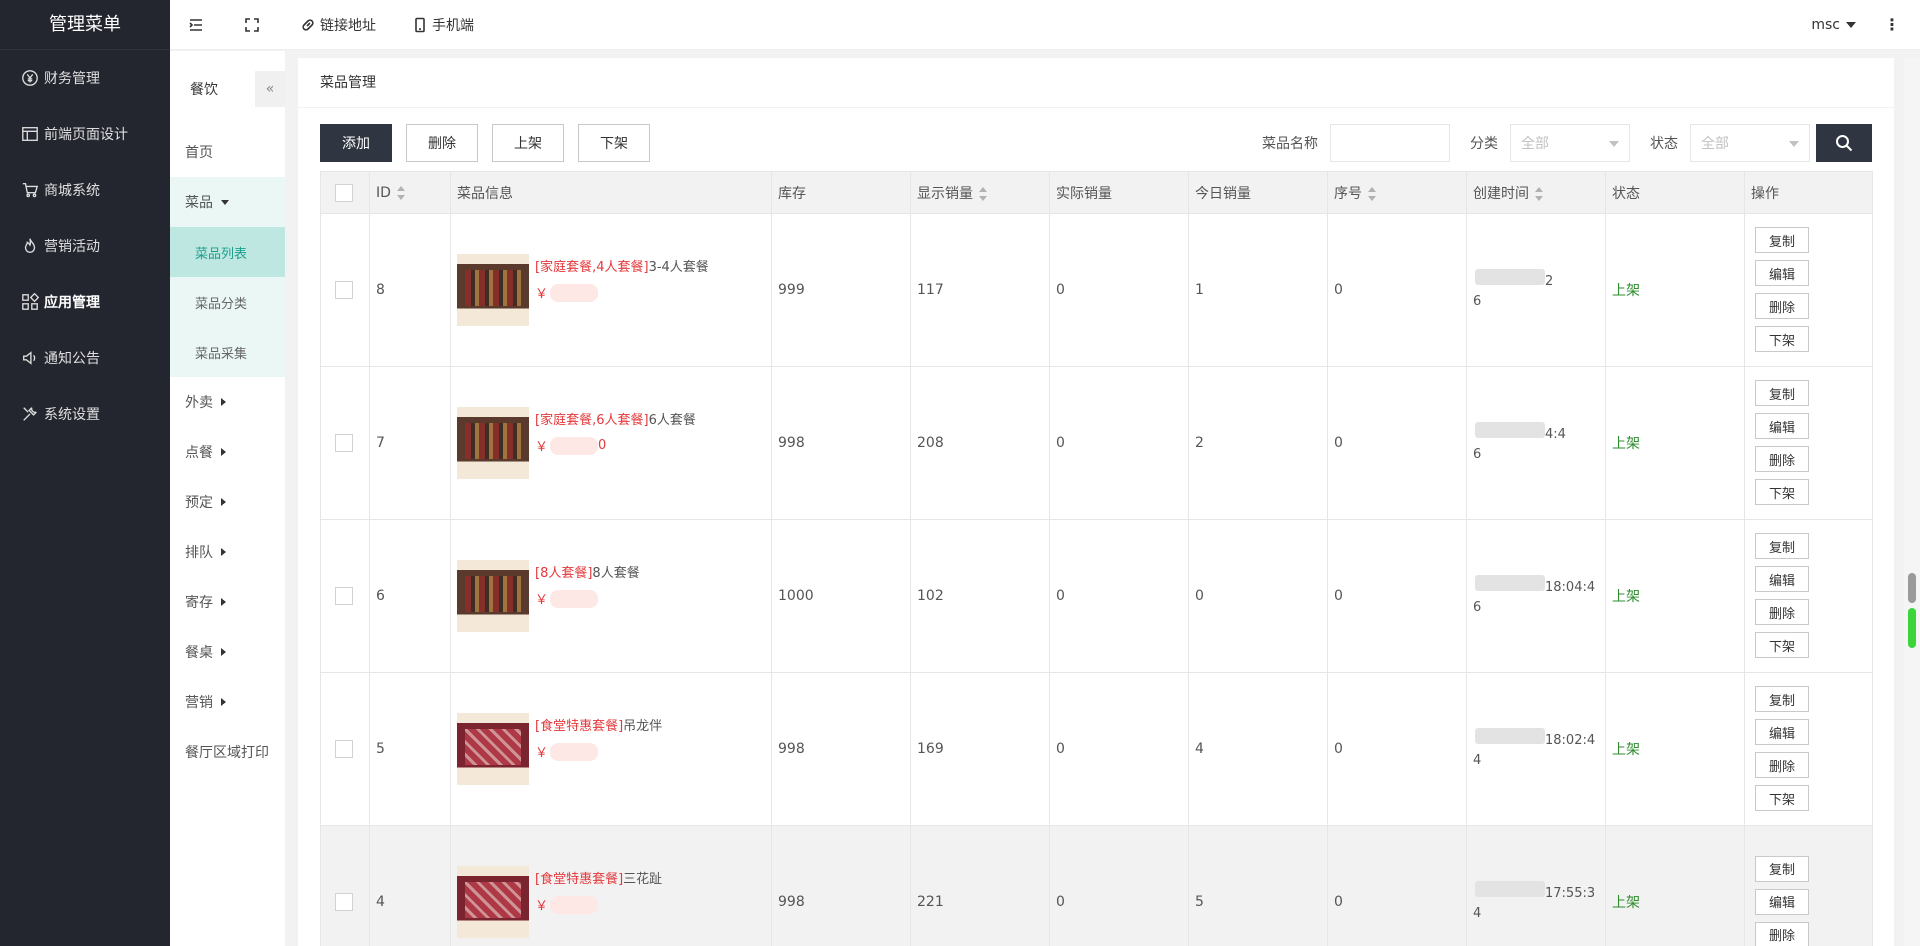 The image size is (1920, 946). I want to click on subnav-item-label: 排队, so click(199, 553).